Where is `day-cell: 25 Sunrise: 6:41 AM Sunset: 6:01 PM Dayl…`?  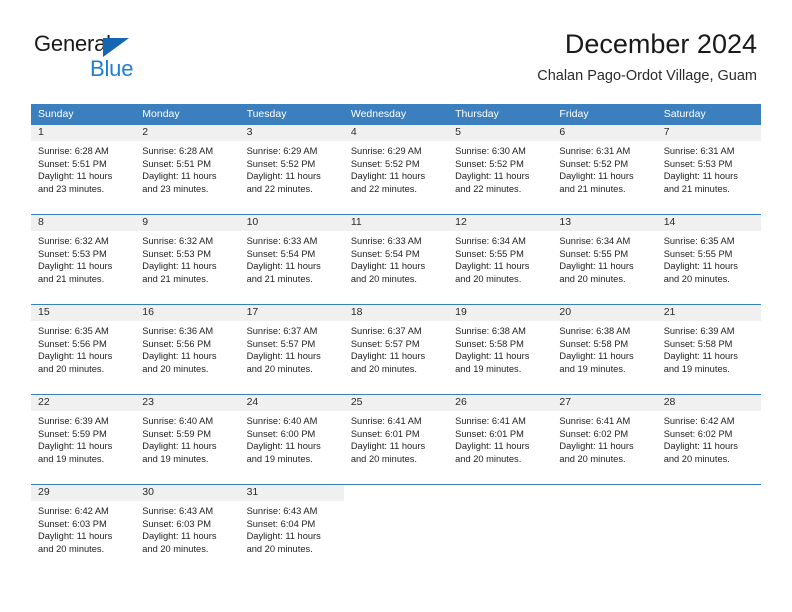
day-cell: 25 Sunrise: 6:41 AM Sunset: 6:01 PM Dayl… is located at coordinates (396, 439).